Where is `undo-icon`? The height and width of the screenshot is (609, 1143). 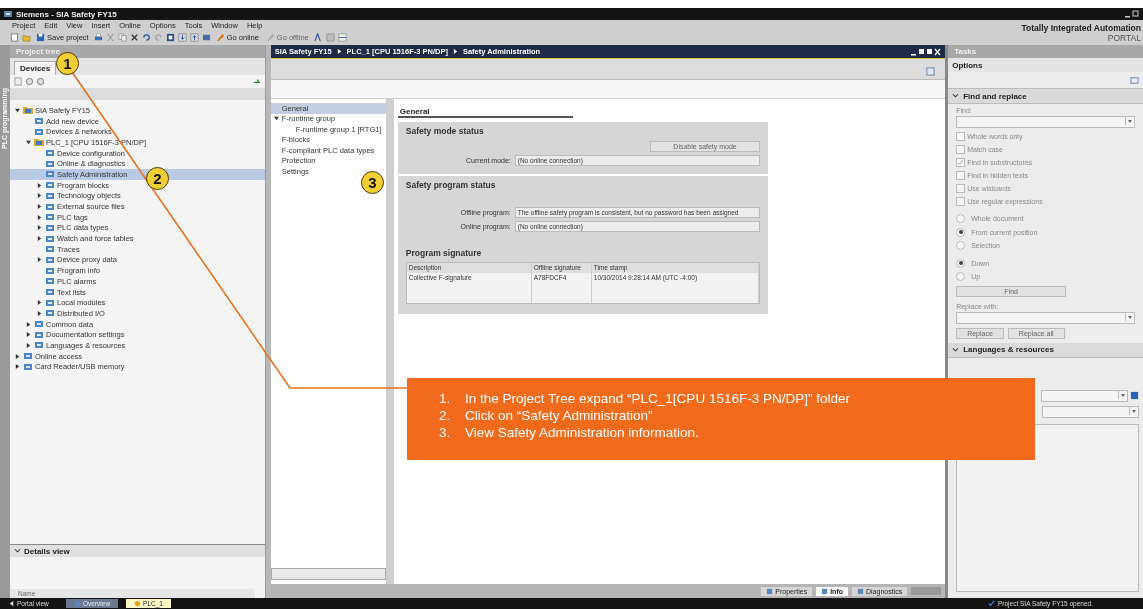 undo-icon is located at coordinates (146, 37).